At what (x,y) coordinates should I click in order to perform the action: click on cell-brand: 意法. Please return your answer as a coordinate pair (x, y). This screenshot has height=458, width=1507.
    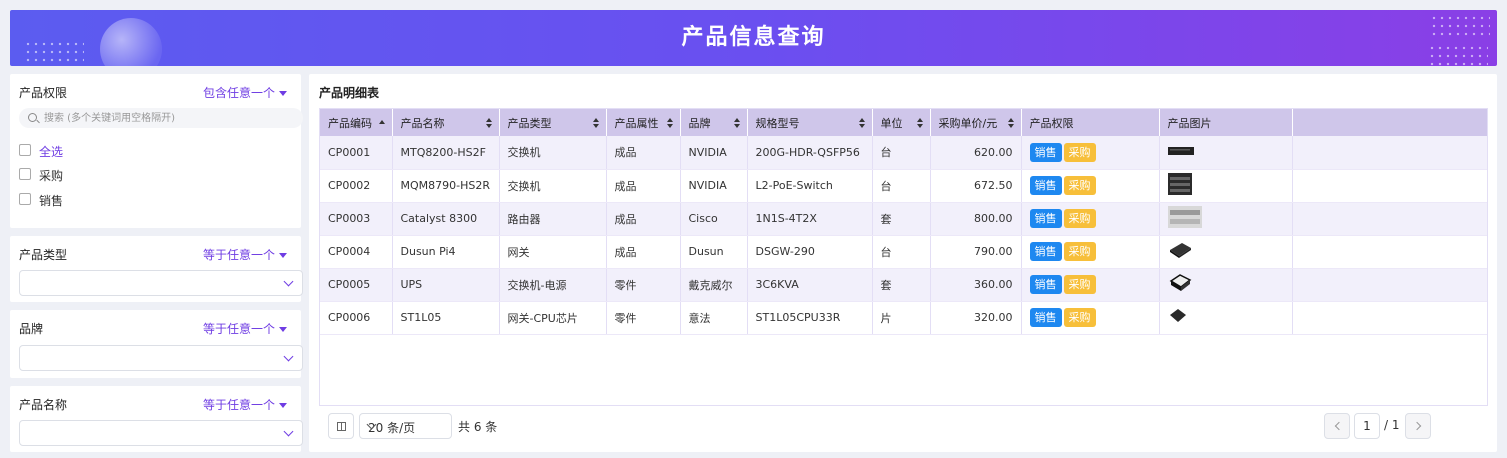
    Looking at the image, I should click on (714, 318).